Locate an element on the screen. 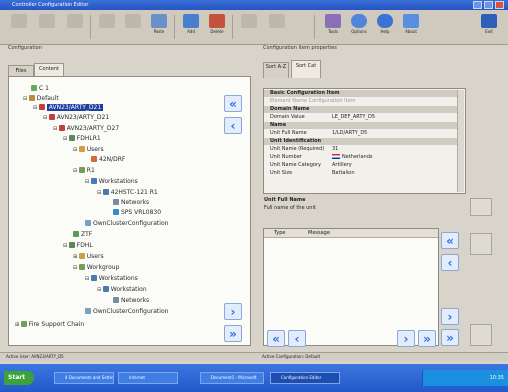 The height and width of the screenshot is (392, 508). taskbar-item: 4 Documents and Settings is located at coordinates (84, 378).